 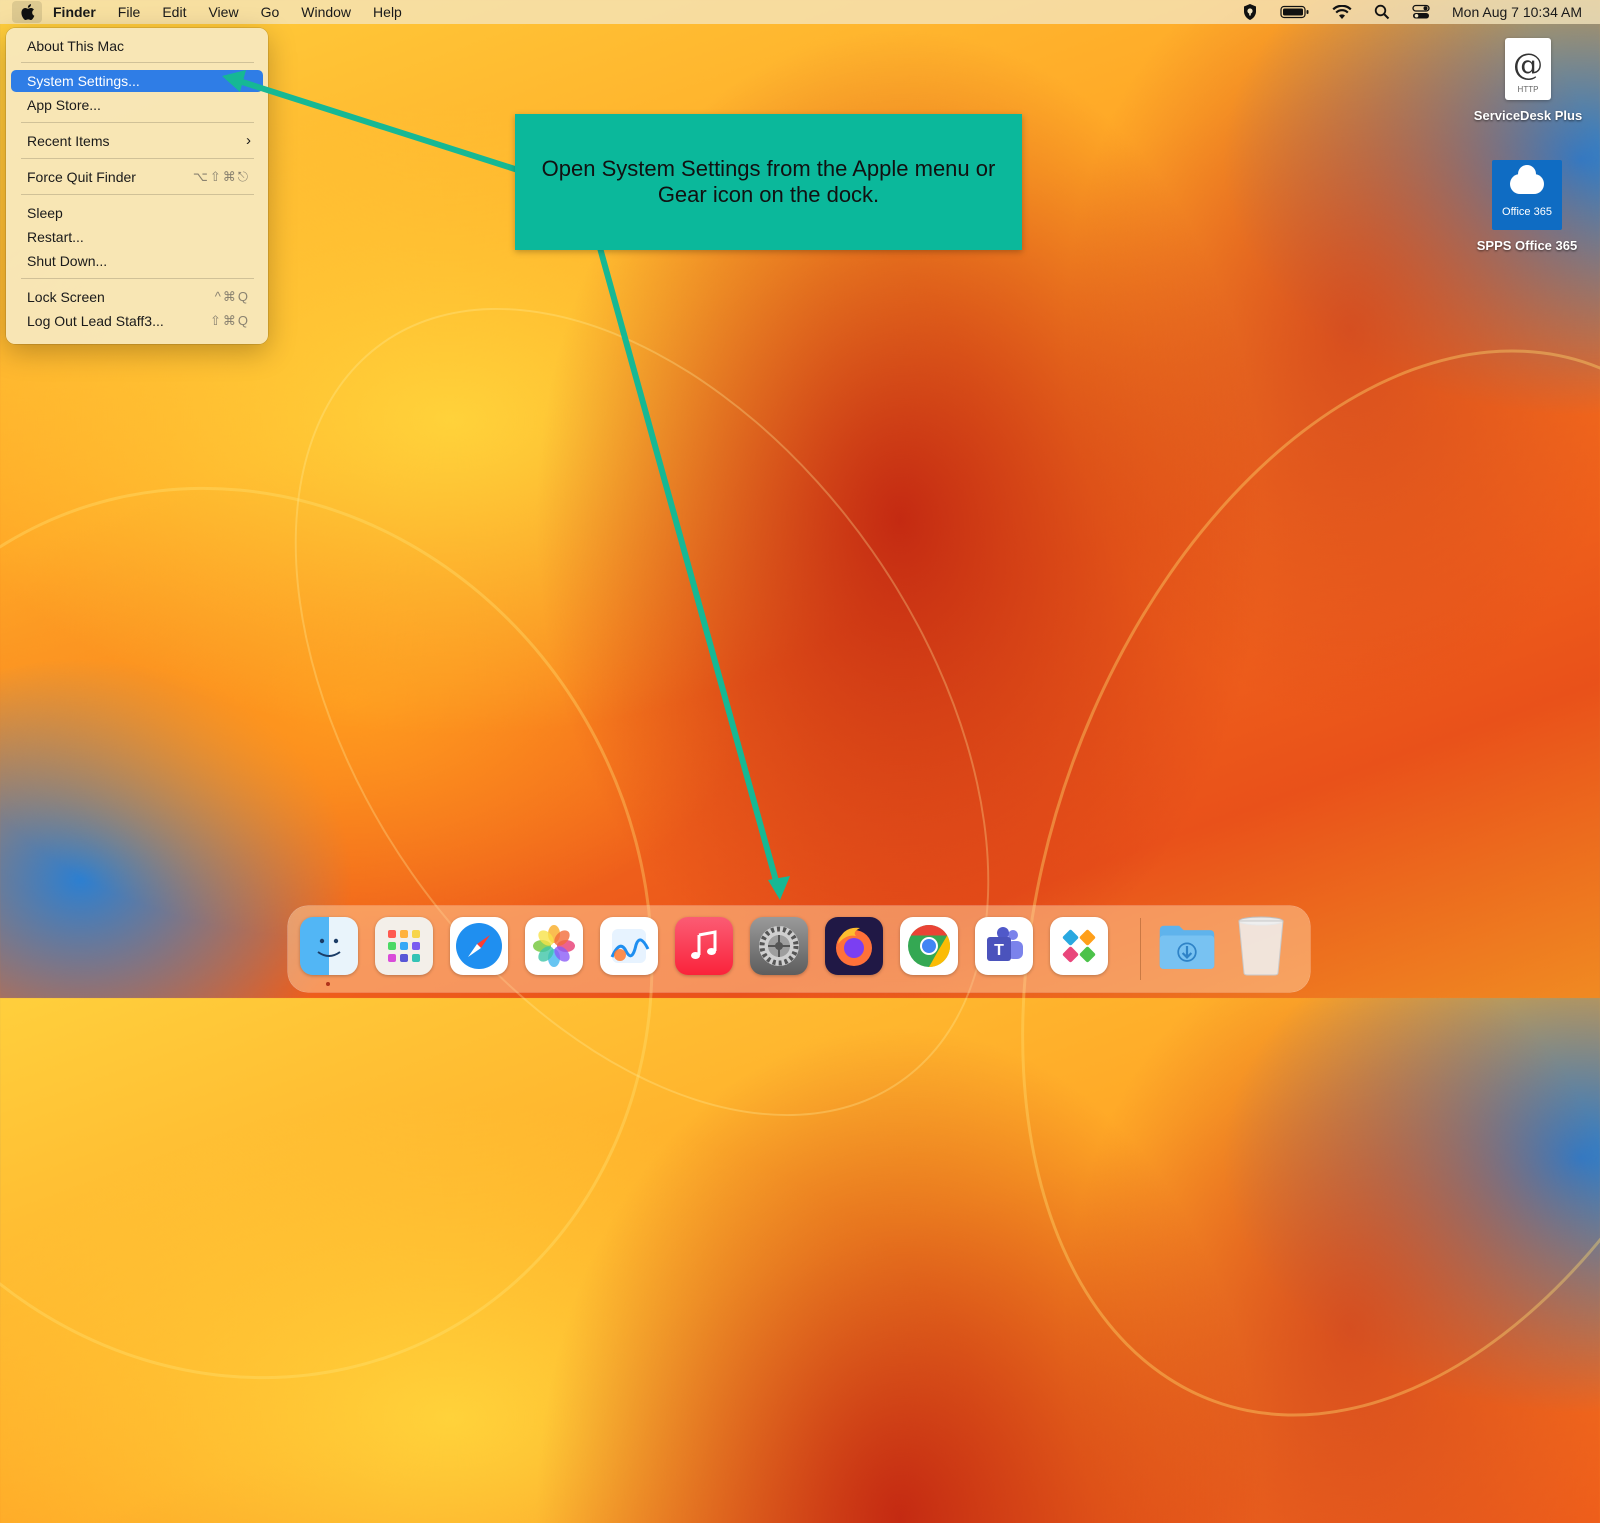 What do you see at coordinates (328, 984) in the screenshot?
I see `running-indicator` at bounding box center [328, 984].